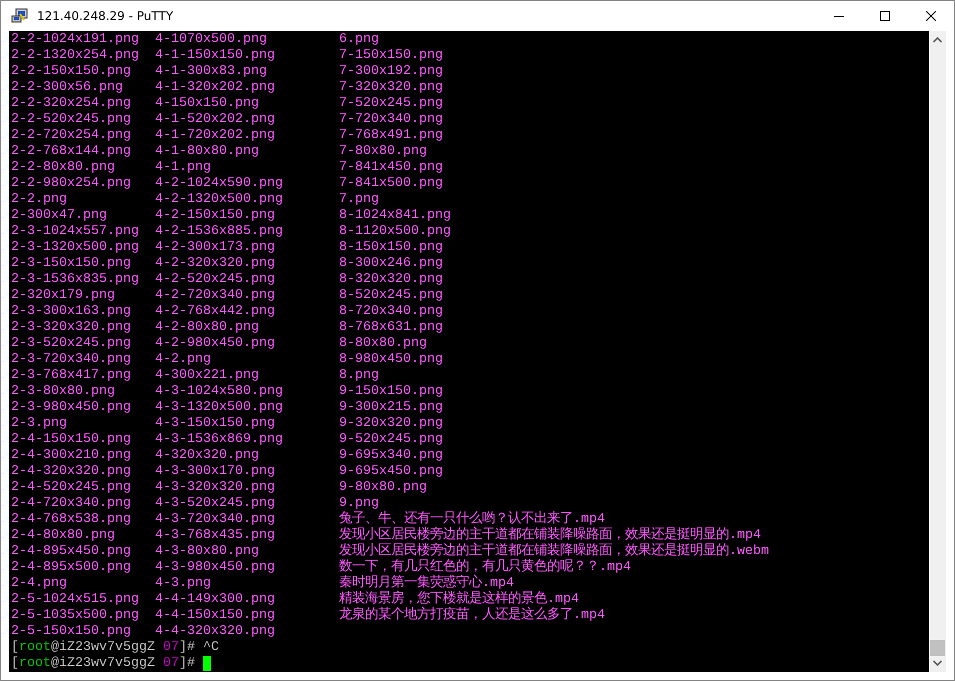  Describe the element at coordinates (215, 568) in the screenshot. I see `file-name: 4-3-980x450.png` at that location.